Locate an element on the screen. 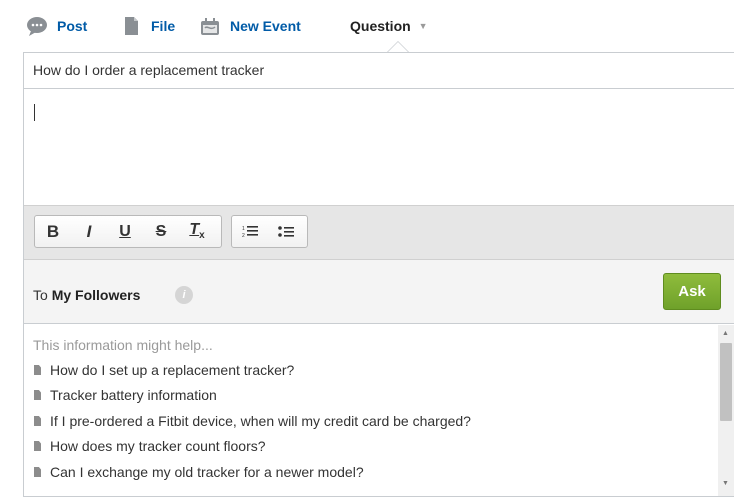 Image resolution: width=734 pixels, height=500 pixels. text-cursor is located at coordinates (34, 112).